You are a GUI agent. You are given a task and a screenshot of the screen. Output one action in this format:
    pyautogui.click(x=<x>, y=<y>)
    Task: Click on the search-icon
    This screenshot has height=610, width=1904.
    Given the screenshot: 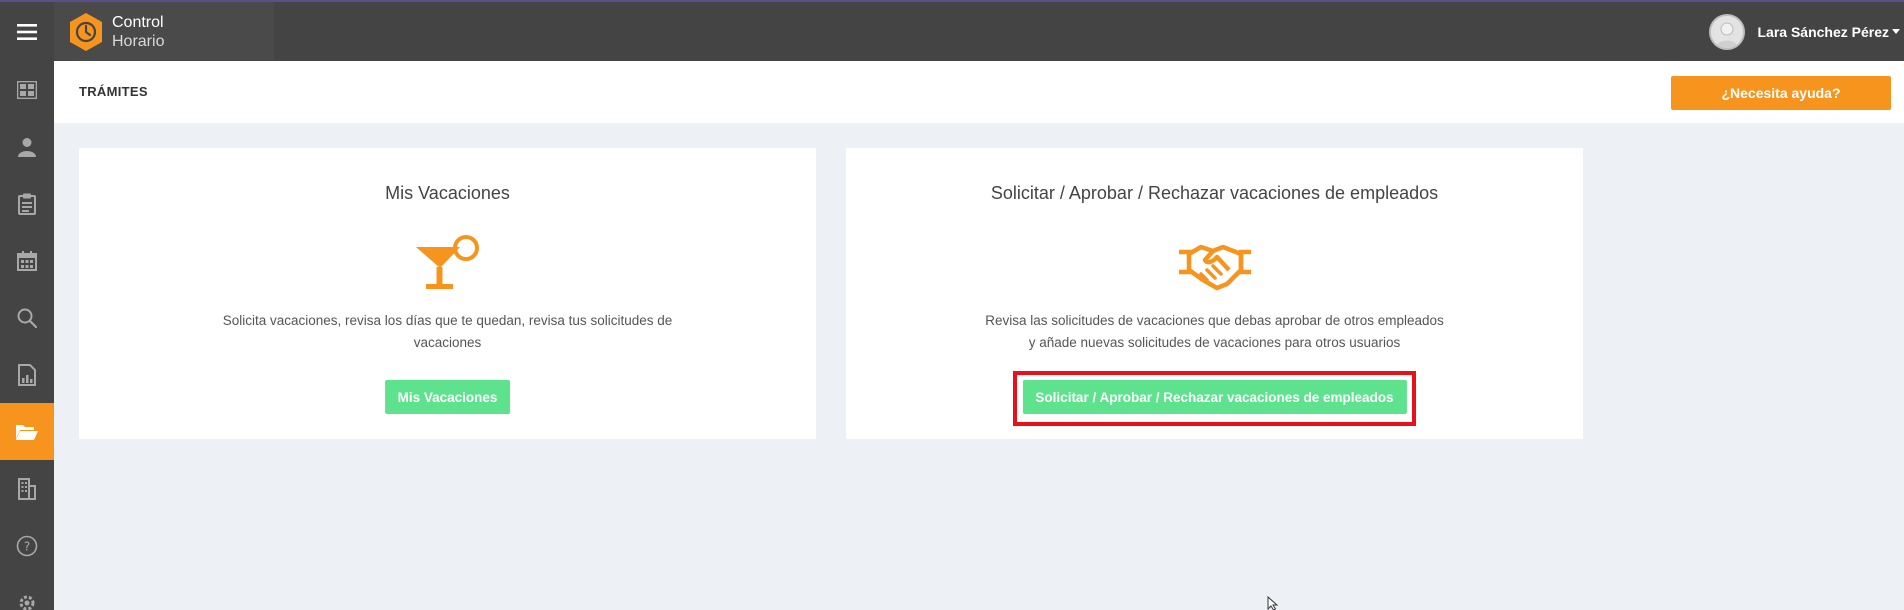 What is the action you would take?
    pyautogui.click(x=27, y=318)
    